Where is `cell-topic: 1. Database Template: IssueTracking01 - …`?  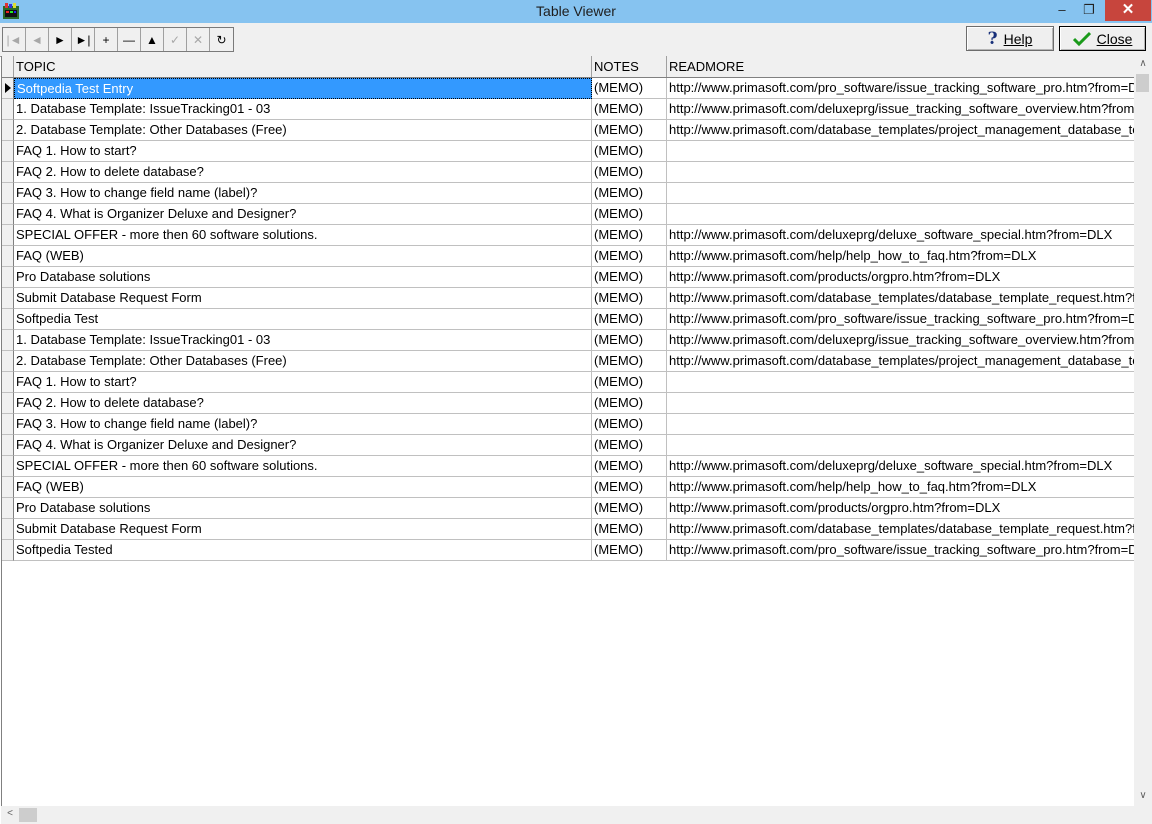
cell-topic: 1. Database Template: IssueTracking01 - … is located at coordinates (303, 340).